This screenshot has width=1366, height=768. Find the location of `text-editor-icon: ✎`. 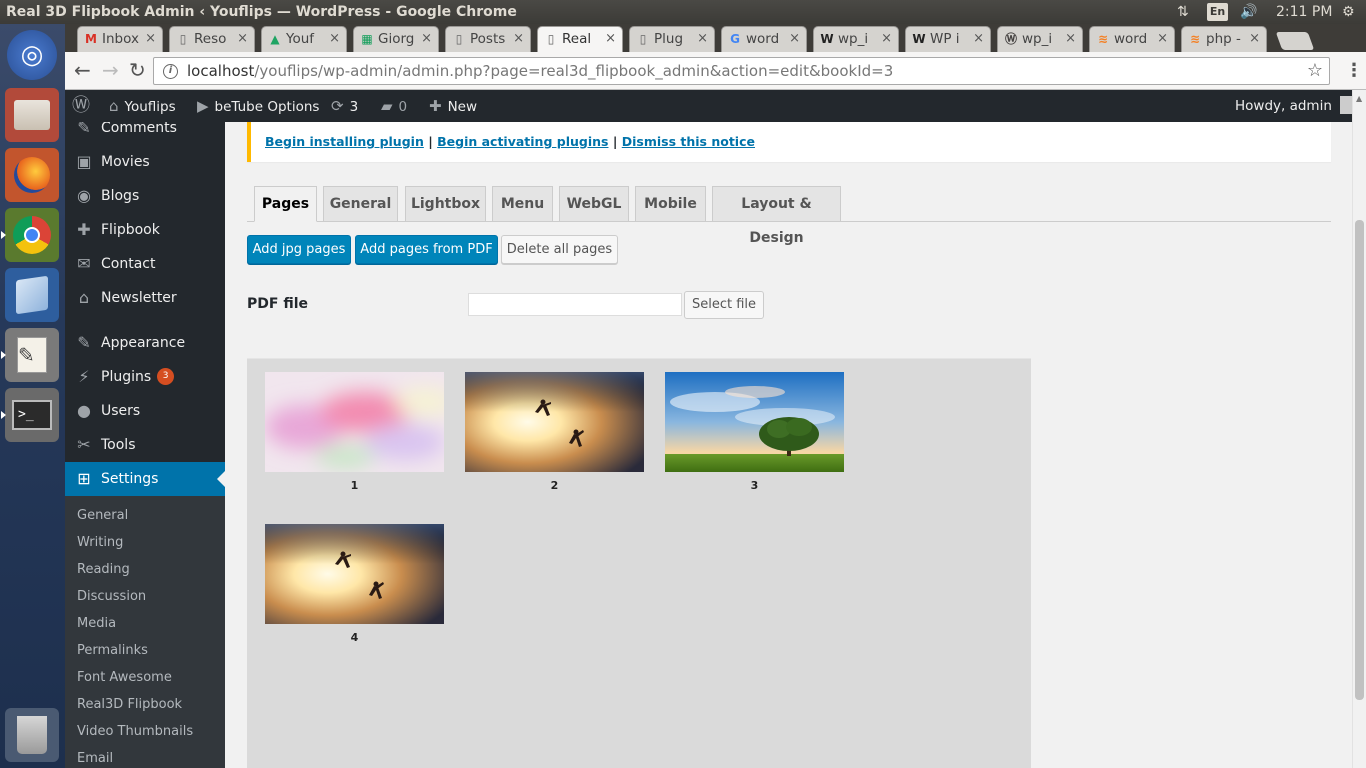

text-editor-icon: ✎ is located at coordinates (30, 355).